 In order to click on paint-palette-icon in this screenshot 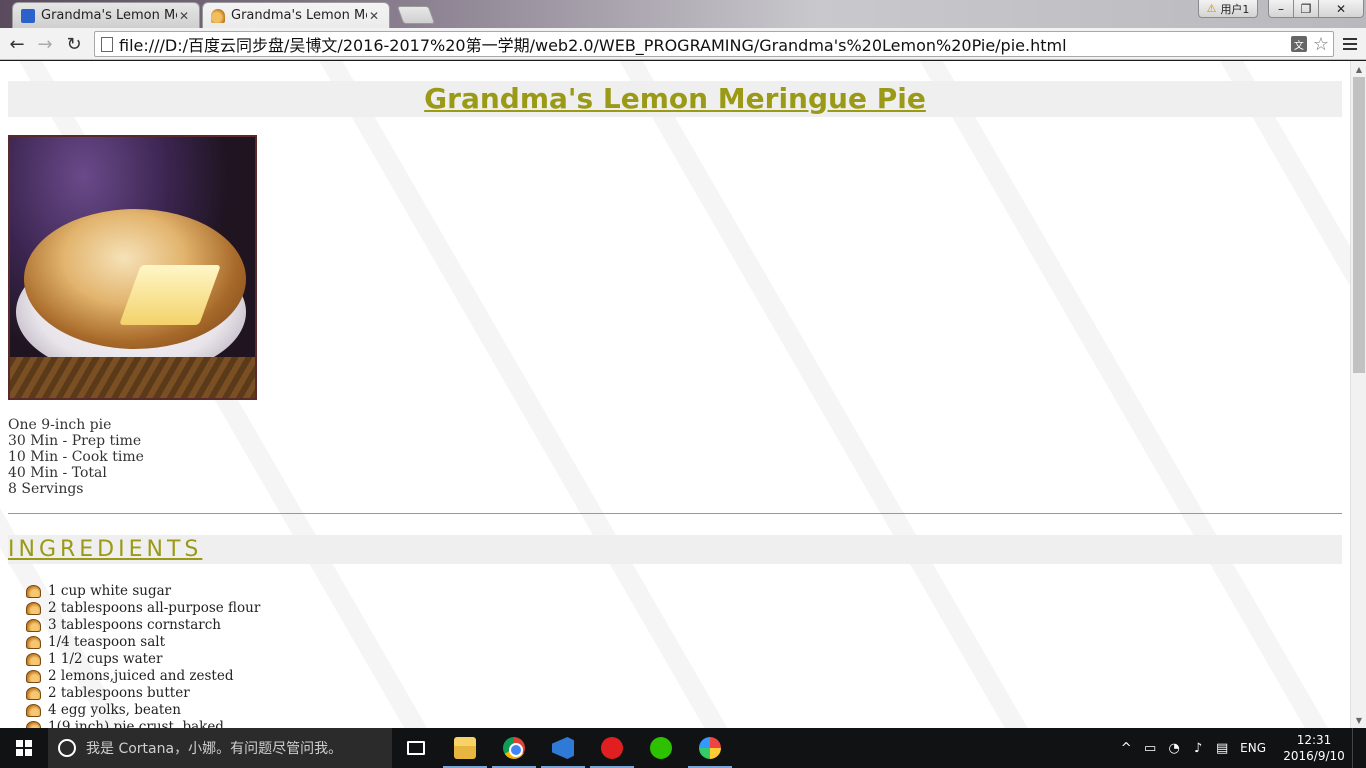, I will do `click(710, 748)`.